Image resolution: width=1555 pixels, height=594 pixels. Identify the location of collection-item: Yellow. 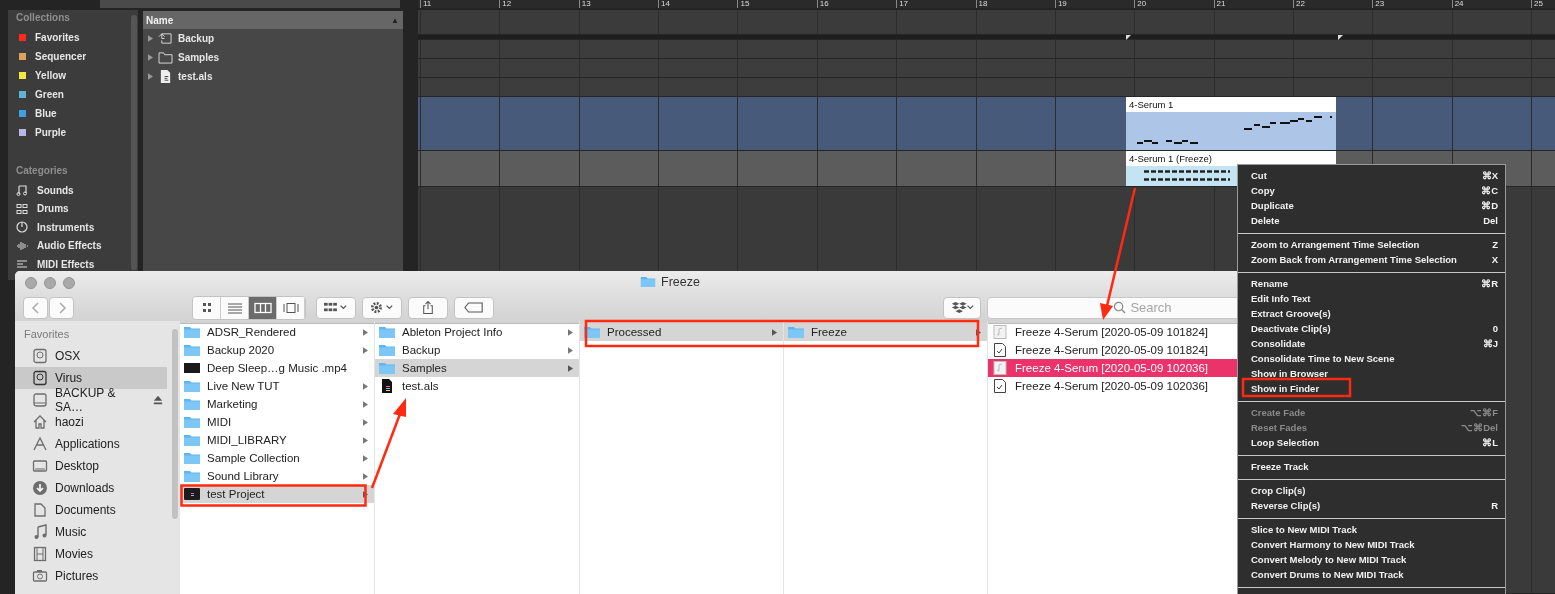
(51, 75).